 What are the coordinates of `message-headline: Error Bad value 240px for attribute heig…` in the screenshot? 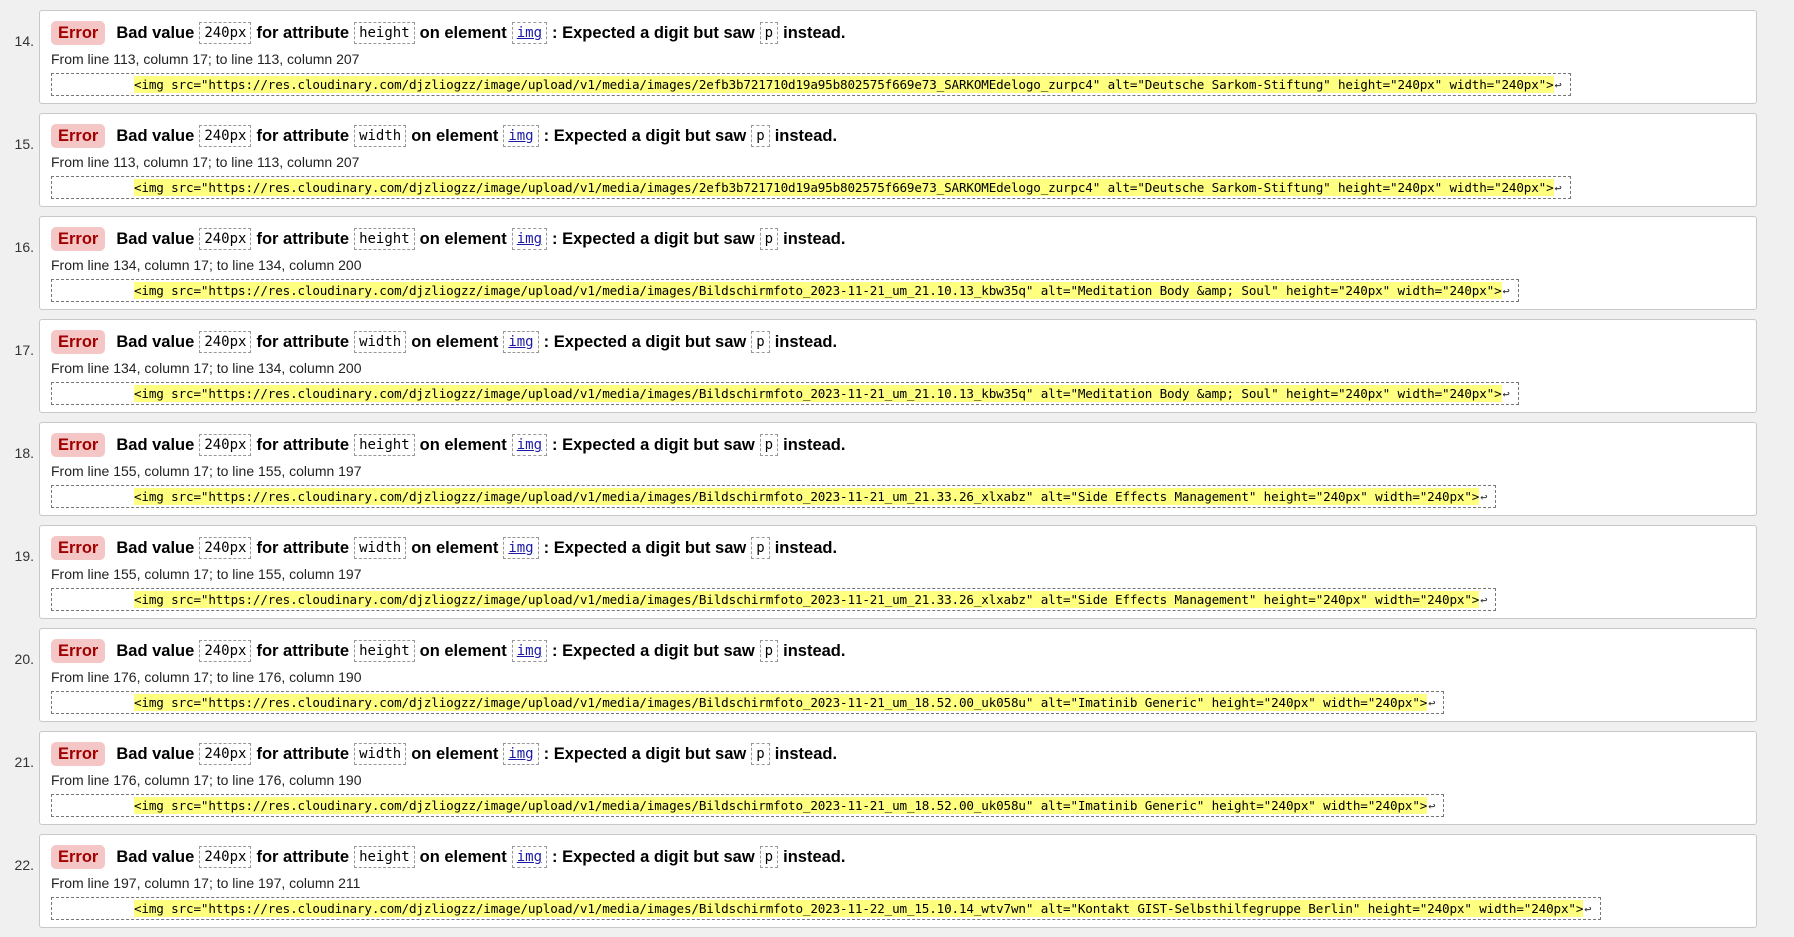 It's located at (448, 857).